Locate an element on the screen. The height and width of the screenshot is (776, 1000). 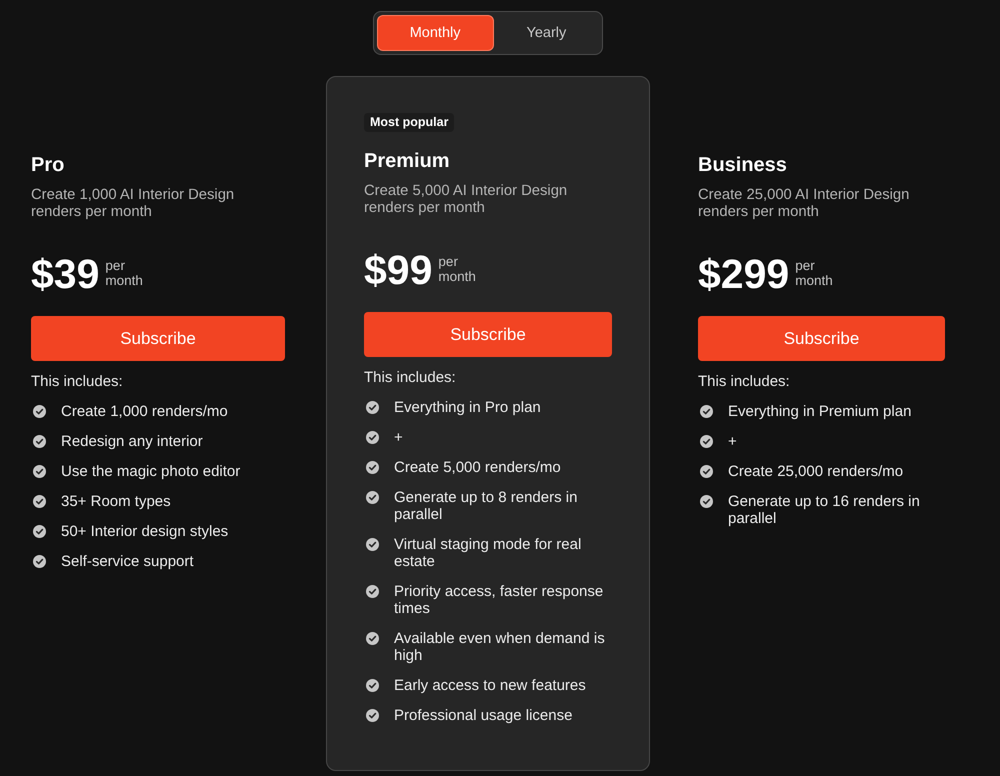
feature-text: Generate up to 16 renders in parallel is located at coordinates (824, 510).